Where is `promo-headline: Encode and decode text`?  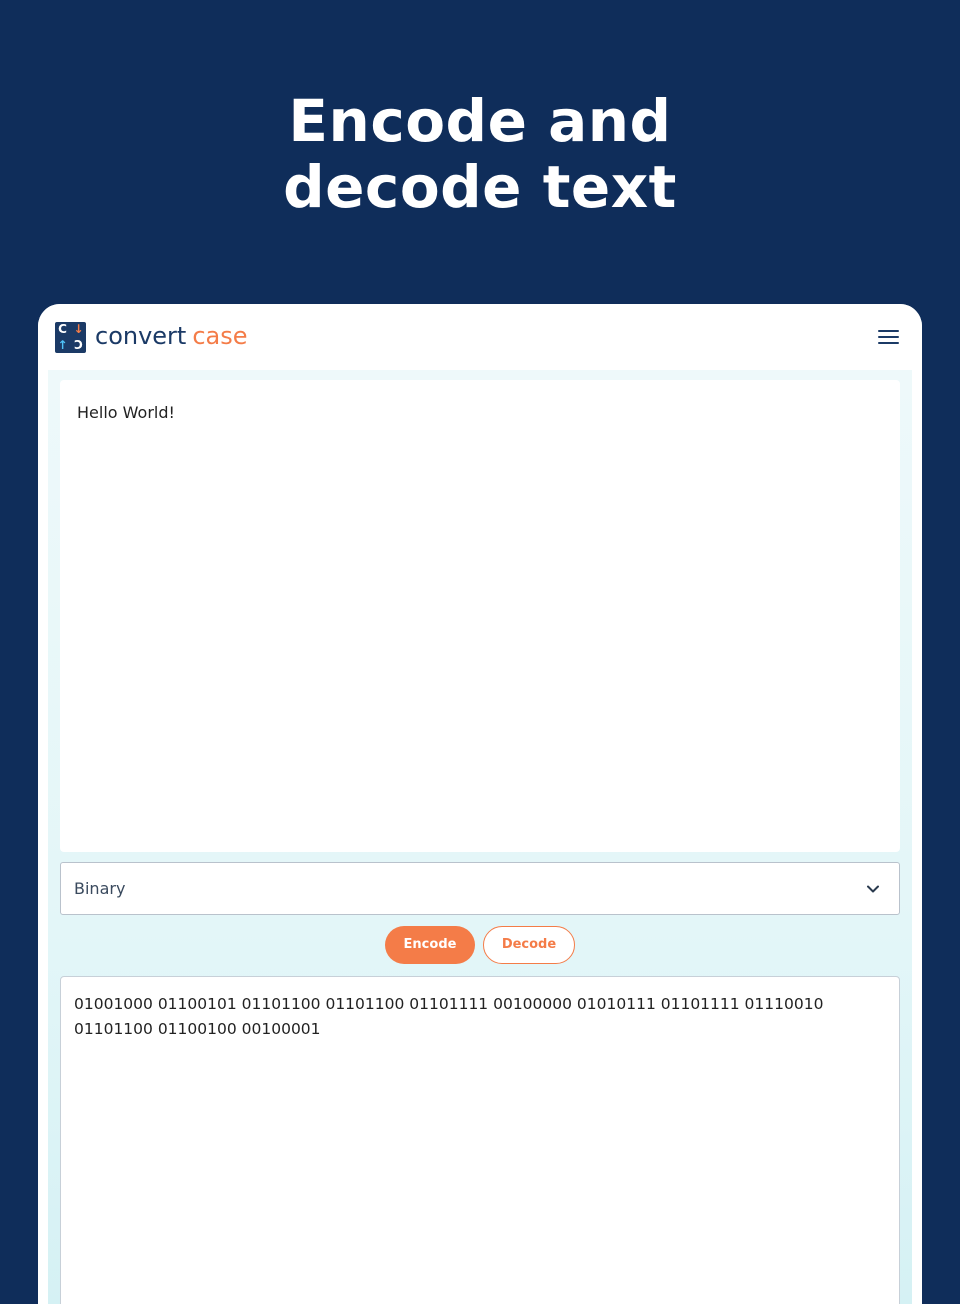 promo-headline: Encode and decode text is located at coordinates (480, 154).